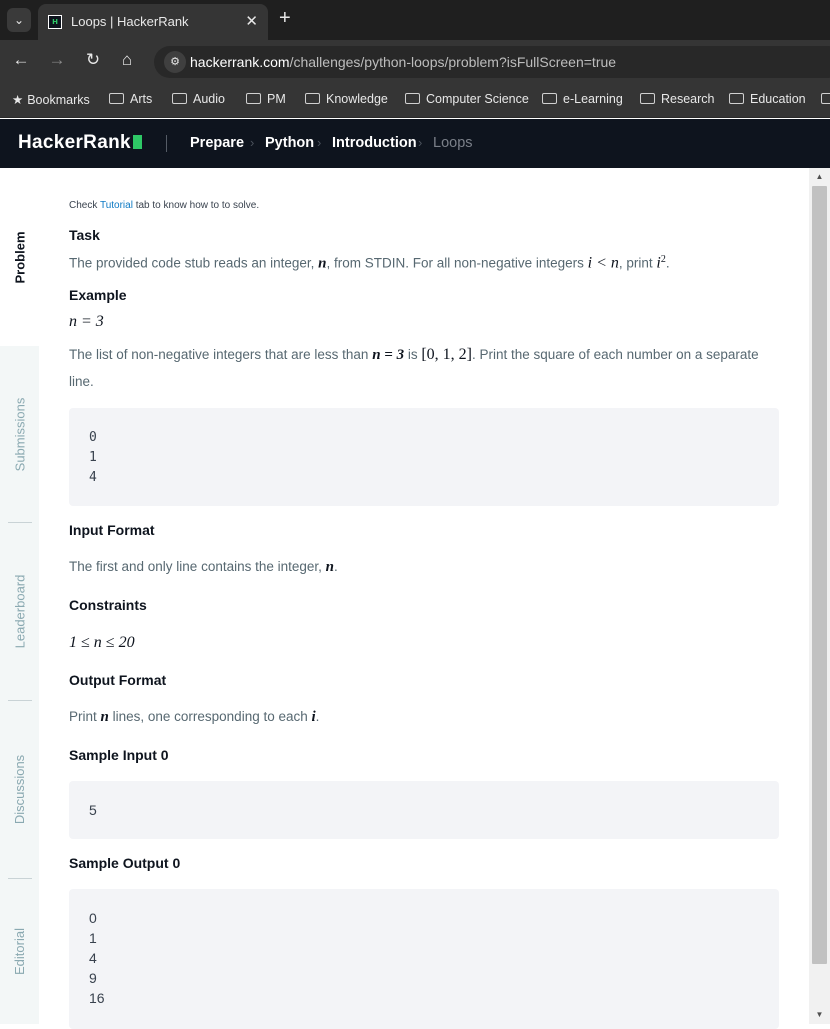 This screenshot has width=830, height=1029. I want to click on tab-title: Loops | HackerRank, so click(130, 21).